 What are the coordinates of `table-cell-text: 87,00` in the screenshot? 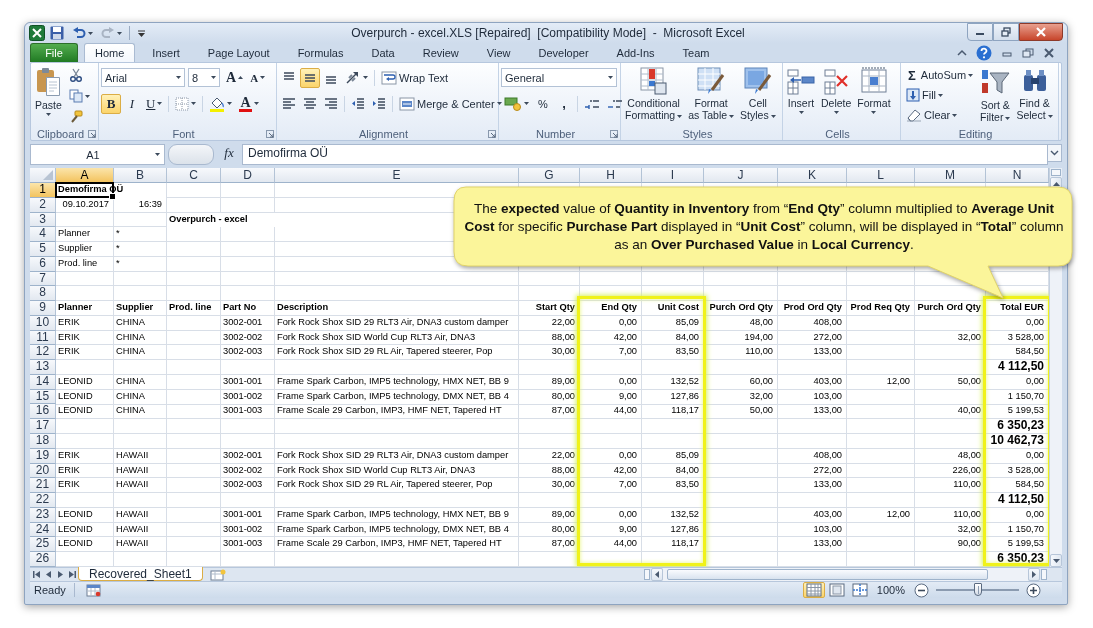 It's located at (563, 544).